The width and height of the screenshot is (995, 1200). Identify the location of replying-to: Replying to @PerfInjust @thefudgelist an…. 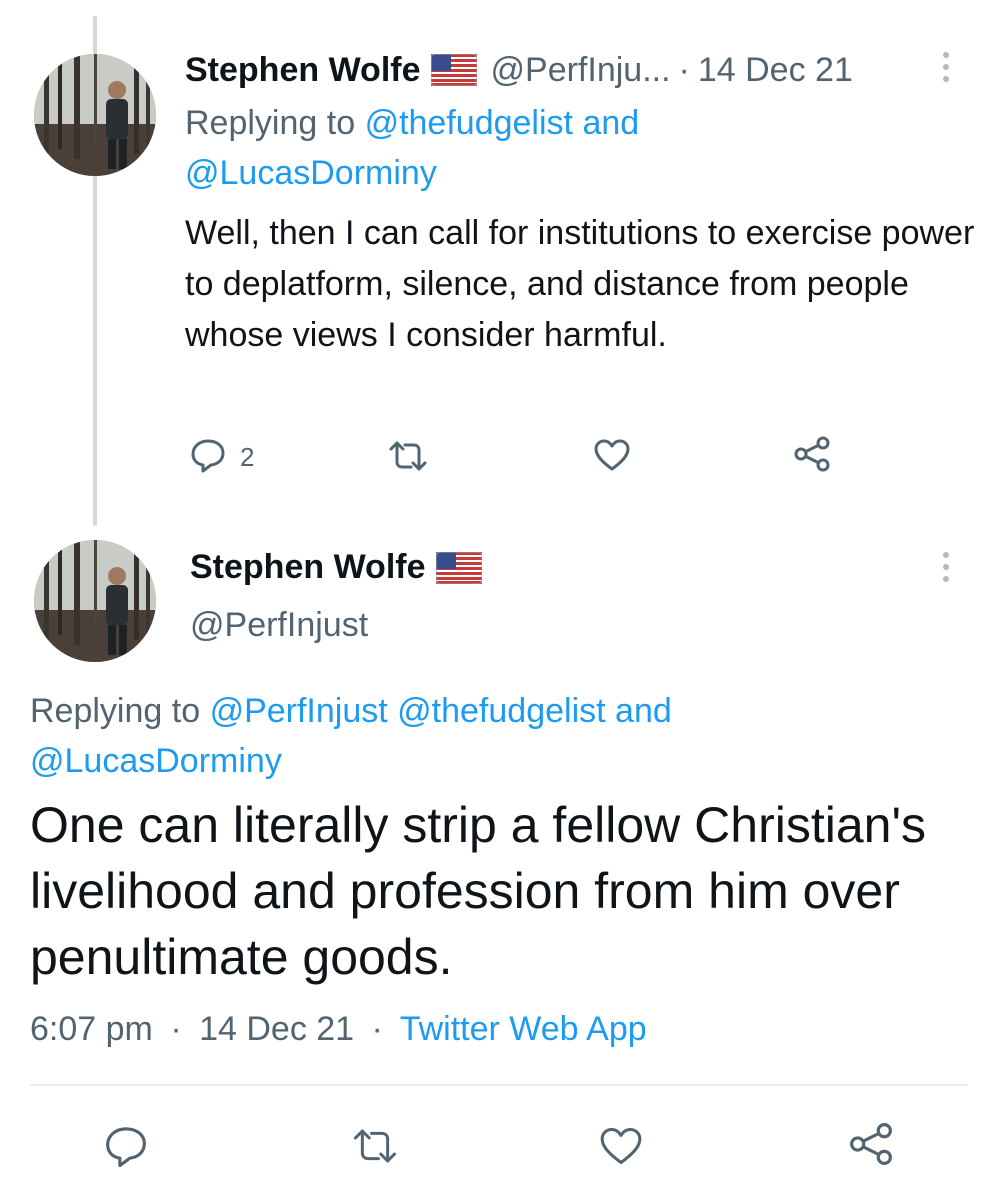
(351, 736).